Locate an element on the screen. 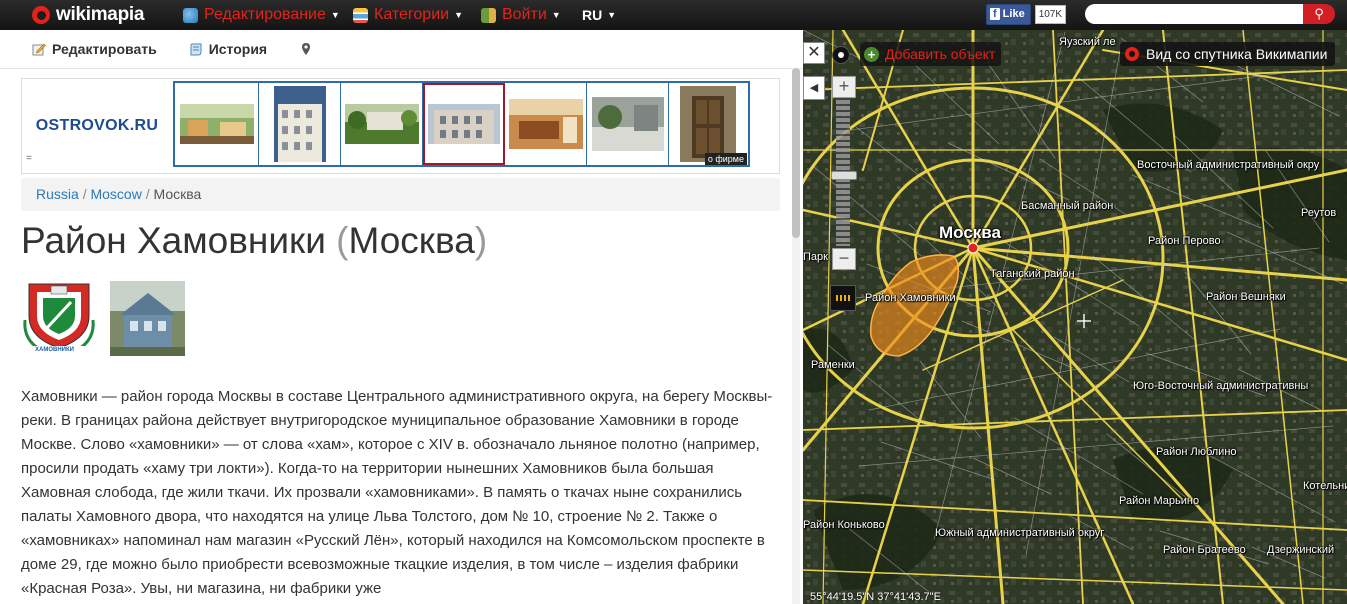  cursor-coordinates: 55°44'19.5"N 37°41'43.7"E is located at coordinates (875, 597).